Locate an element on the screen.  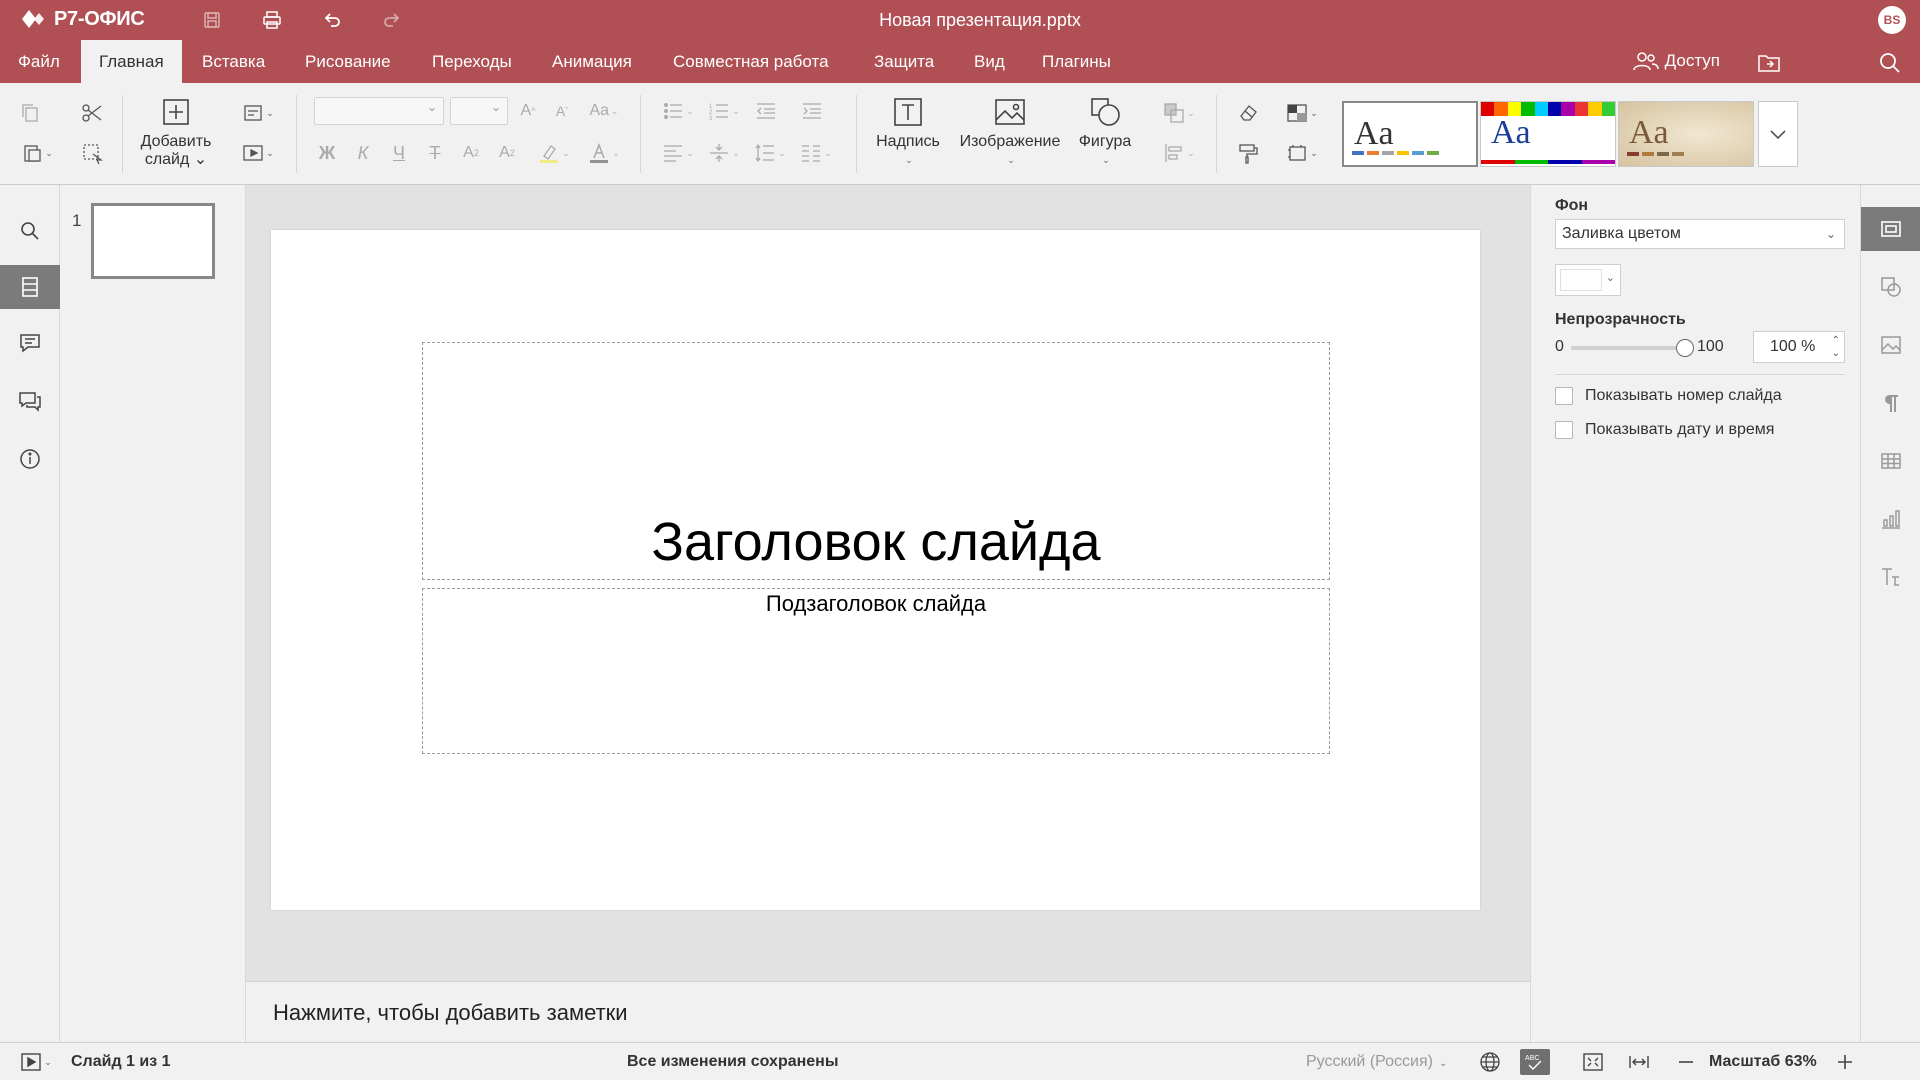
highlight-icon: ⌄ is located at coordinates (554, 153).